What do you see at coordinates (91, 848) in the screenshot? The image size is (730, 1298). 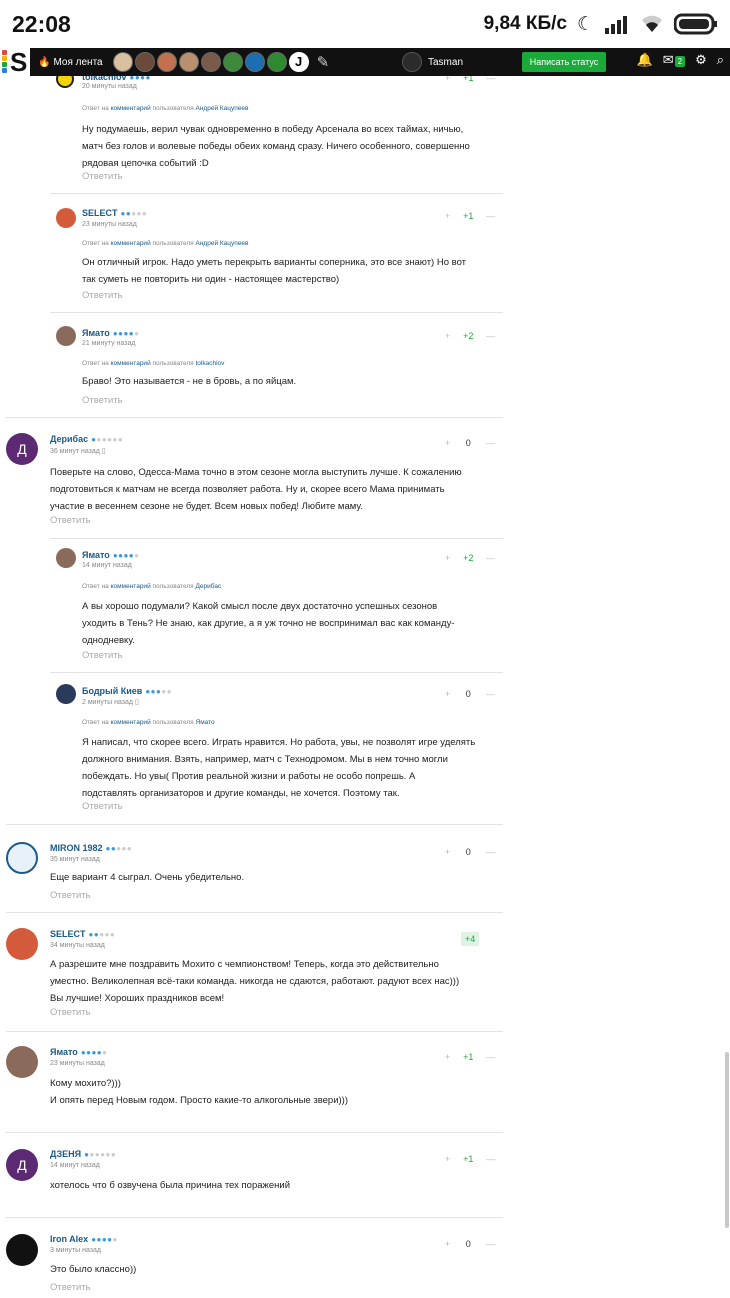 I see `comment-author: MIRON 1982 ●●●●●` at bounding box center [91, 848].